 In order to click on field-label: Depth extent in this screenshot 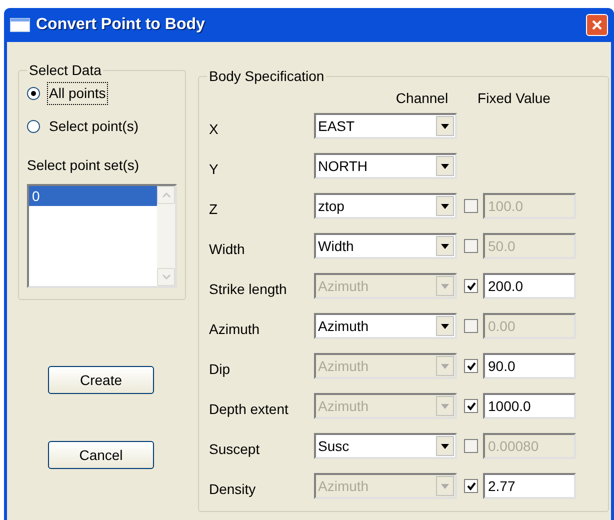, I will do `click(249, 409)`.